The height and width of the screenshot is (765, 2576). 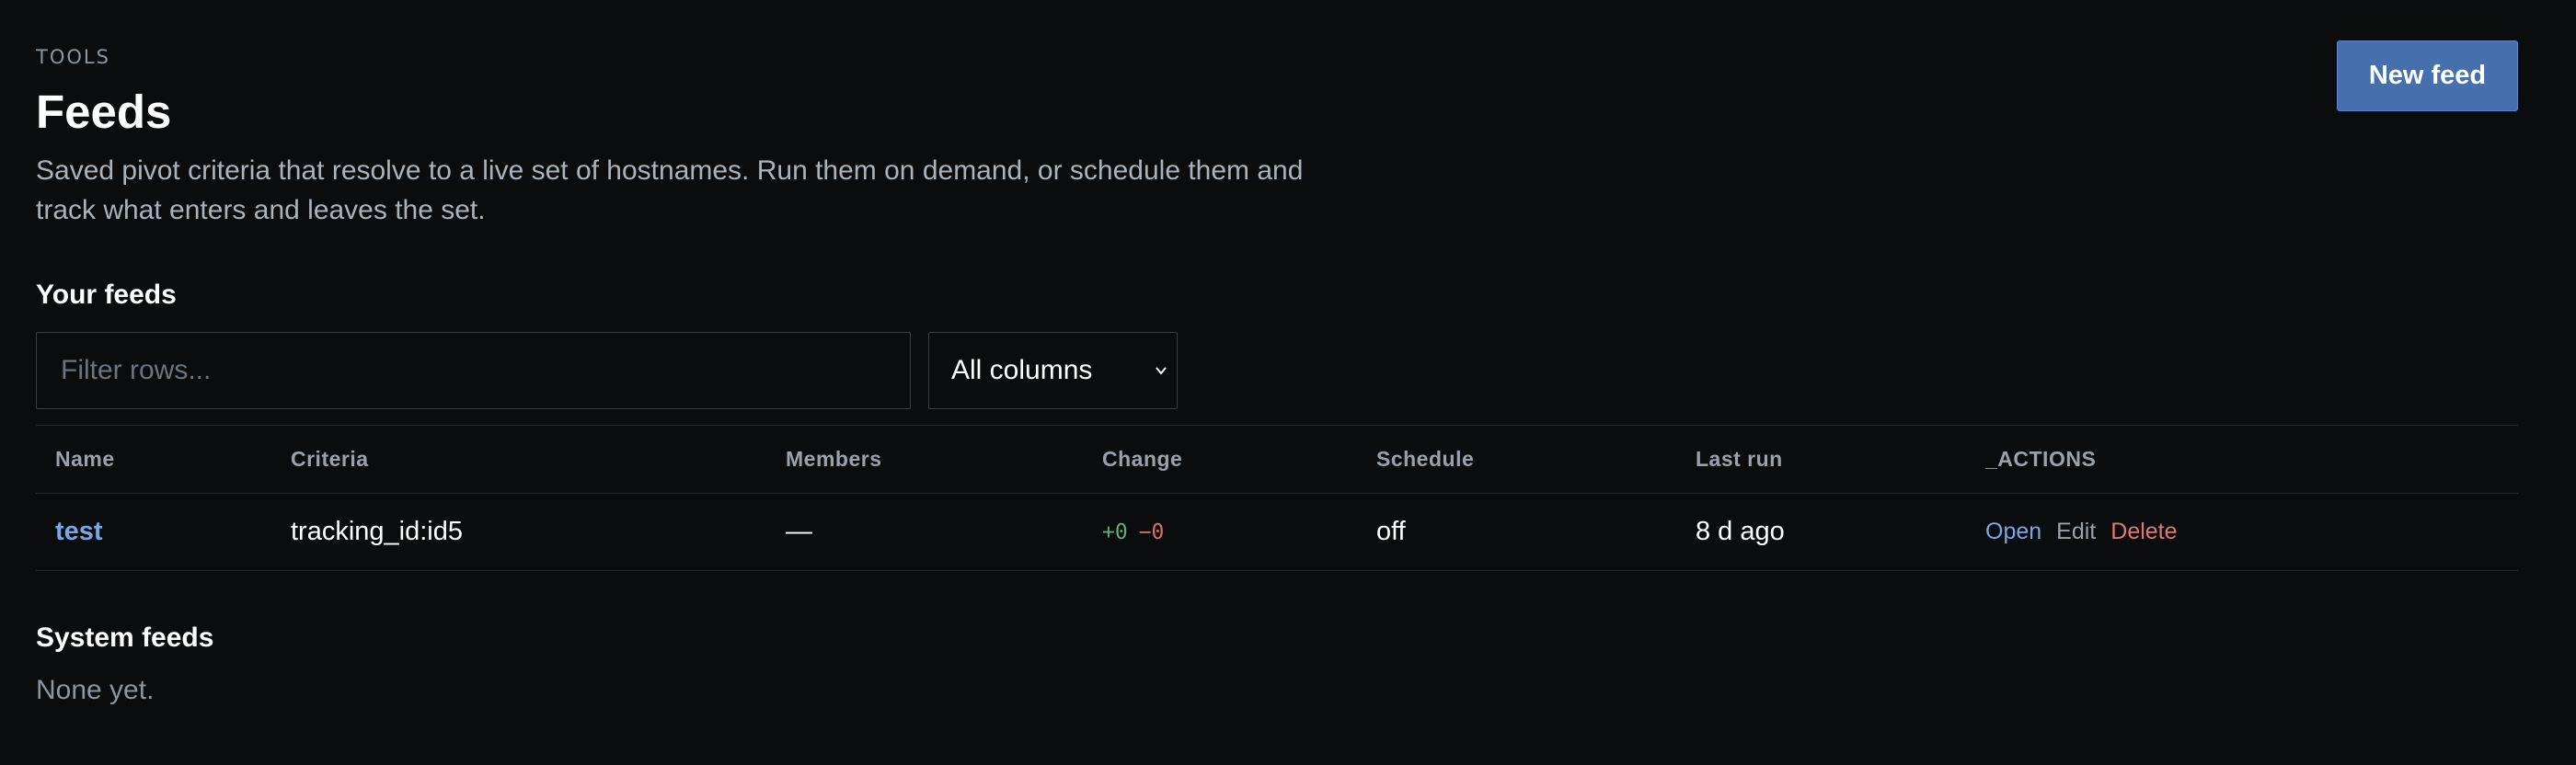 I want to click on change-removed: −0, so click(x=1151, y=532).